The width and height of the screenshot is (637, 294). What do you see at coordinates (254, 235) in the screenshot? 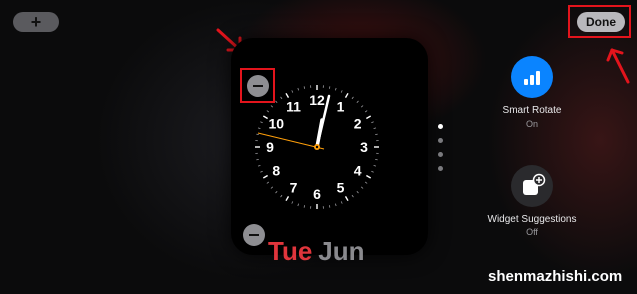
I see `remove-widget-button-secondary` at bounding box center [254, 235].